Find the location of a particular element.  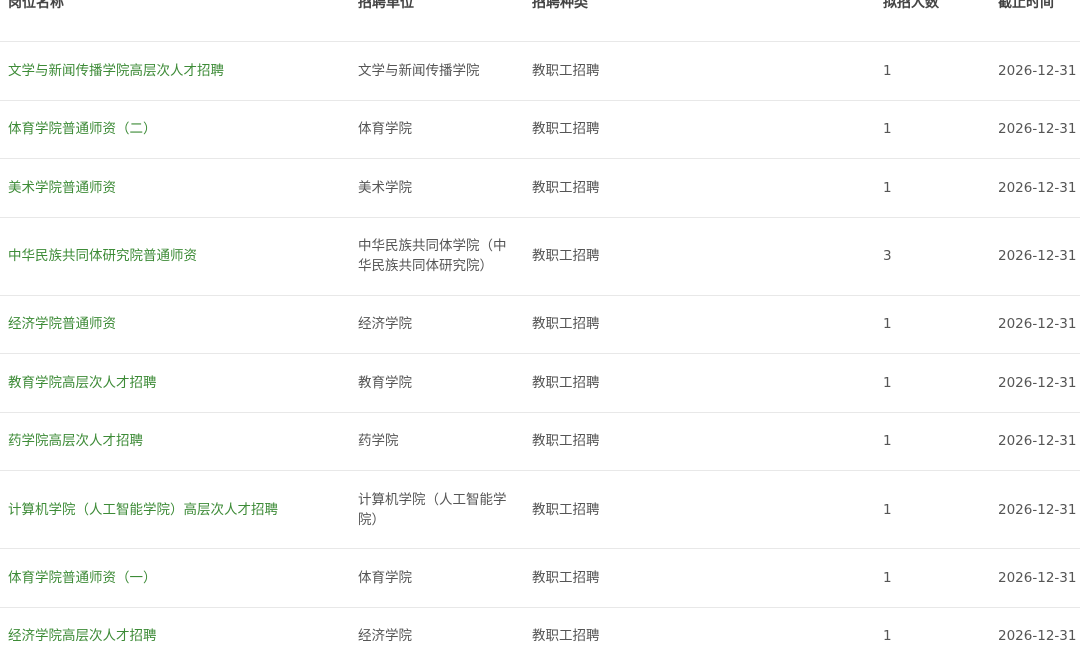

position-name-cell: 体育学院普通师资（二） is located at coordinates (82, 129).